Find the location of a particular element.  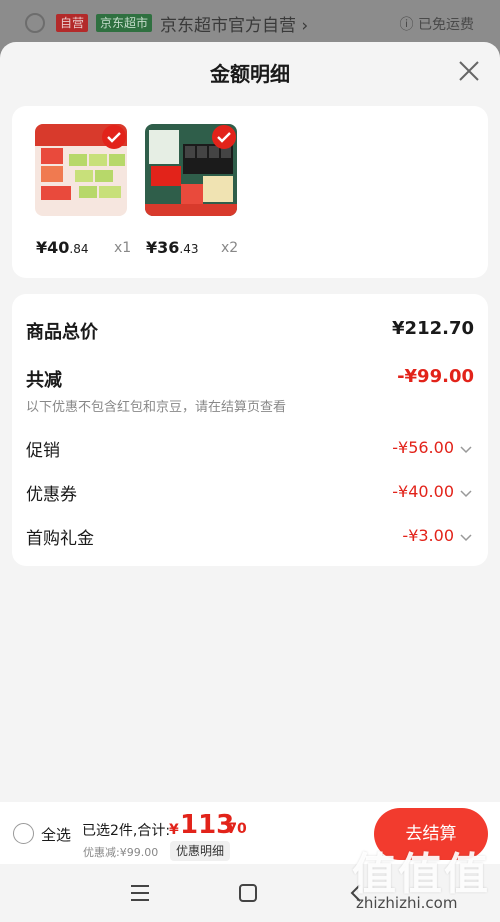

total-currency: ¥ is located at coordinates (174, 830).